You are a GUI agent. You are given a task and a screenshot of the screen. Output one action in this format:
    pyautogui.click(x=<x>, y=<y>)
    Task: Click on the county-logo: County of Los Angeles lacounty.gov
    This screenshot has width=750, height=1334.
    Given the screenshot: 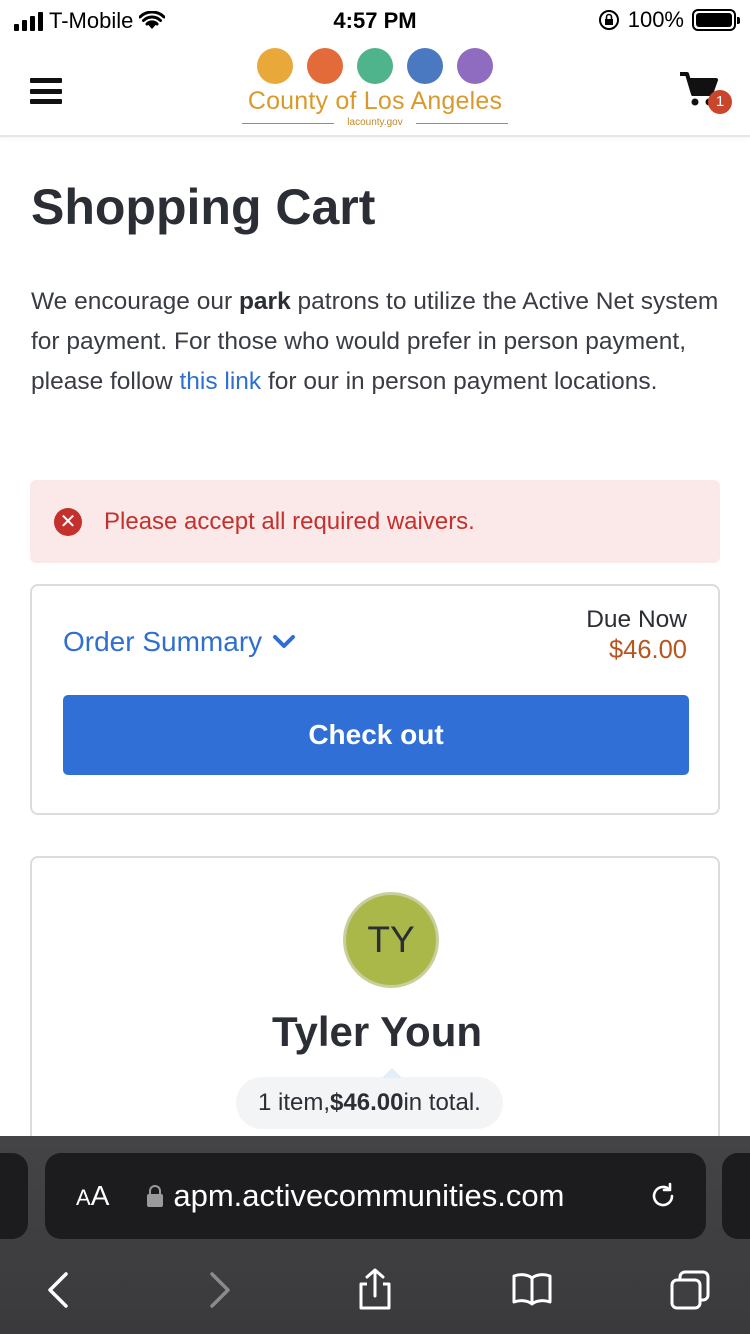 What is the action you would take?
    pyautogui.click(x=375, y=91)
    